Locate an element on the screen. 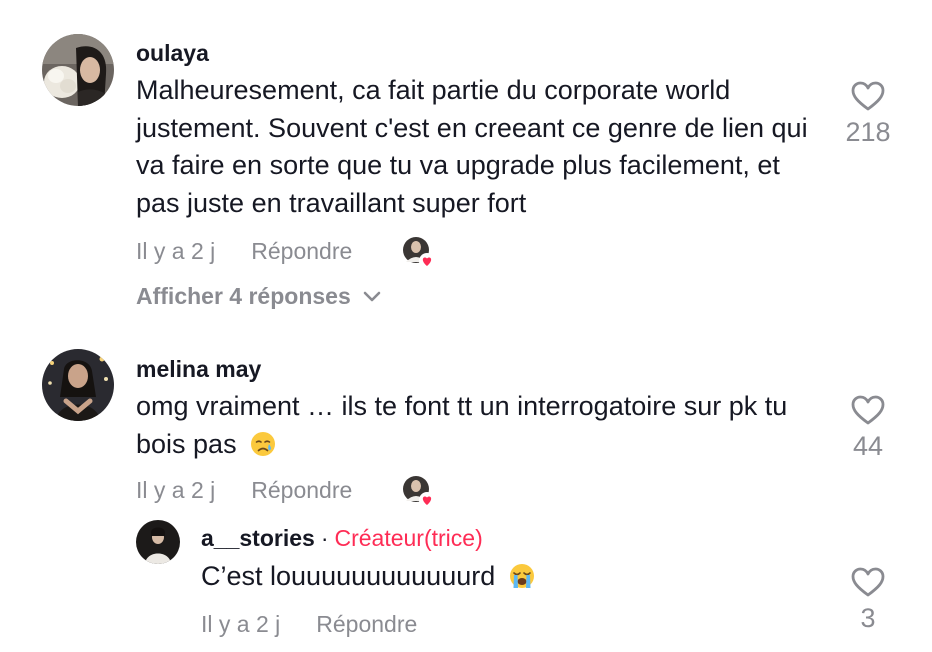 The height and width of the screenshot is (652, 932). comment-username: melina may is located at coordinates (198, 369).